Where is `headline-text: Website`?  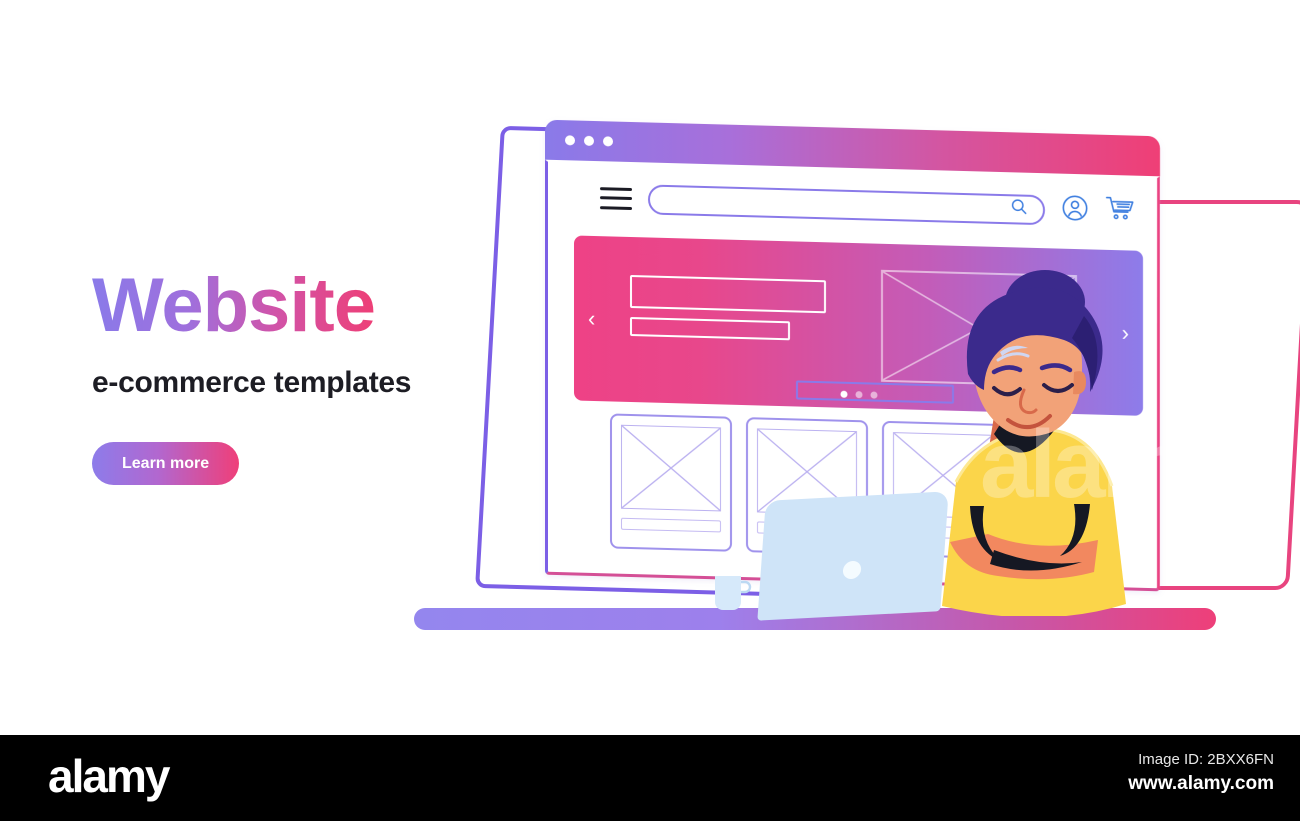
headline-text: Website is located at coordinates (234, 305).